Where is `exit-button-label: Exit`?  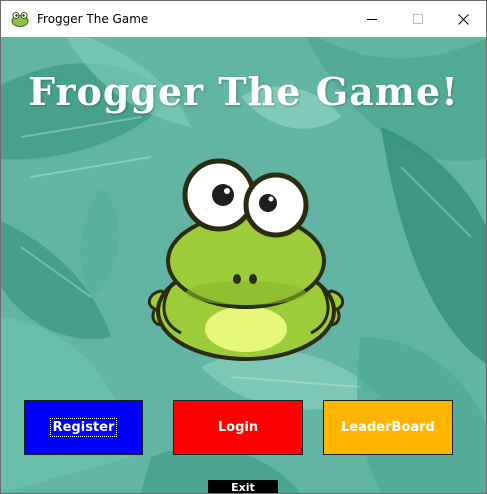 exit-button-label: Exit is located at coordinates (243, 487).